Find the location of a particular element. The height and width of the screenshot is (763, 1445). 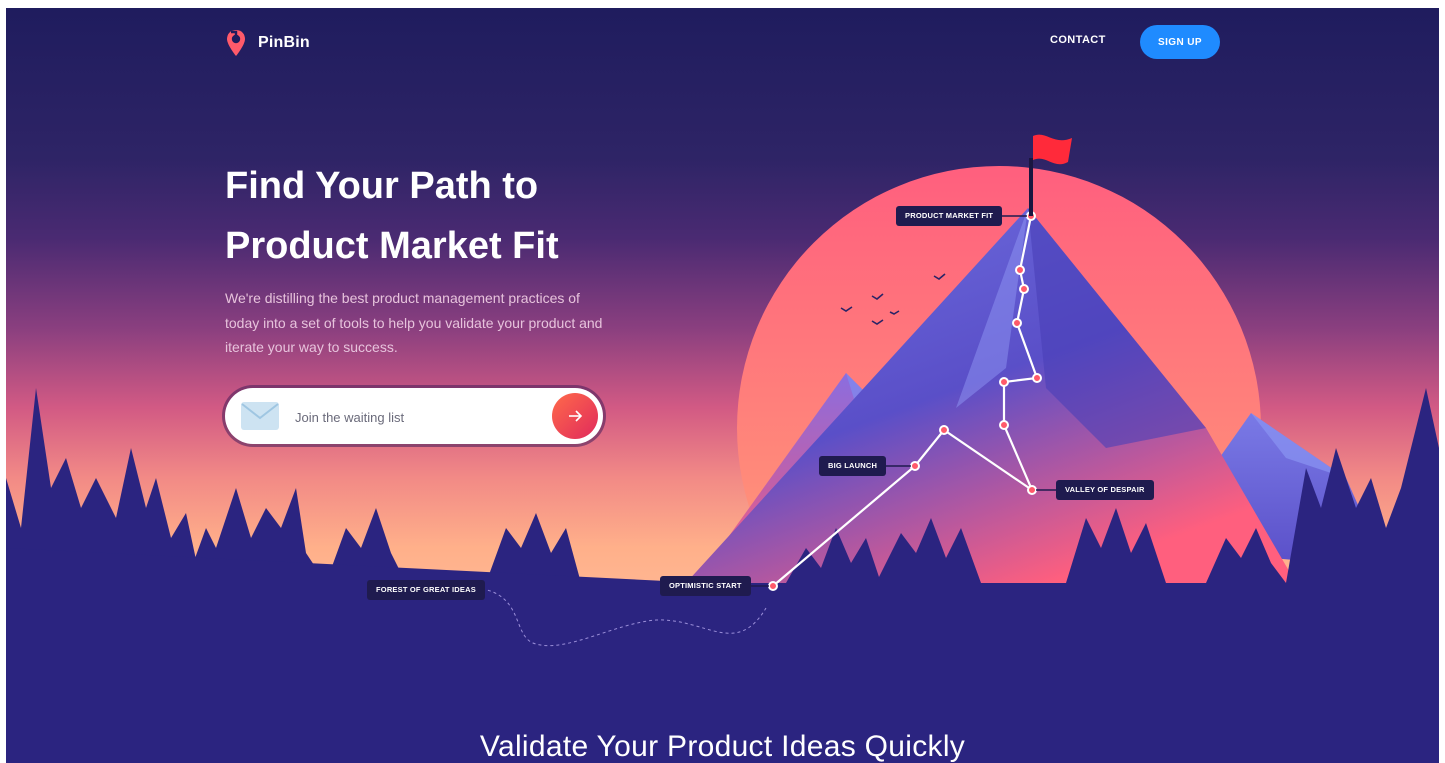

label-valley-of-despair: VALLEY OF DESPAIR is located at coordinates (1105, 490).